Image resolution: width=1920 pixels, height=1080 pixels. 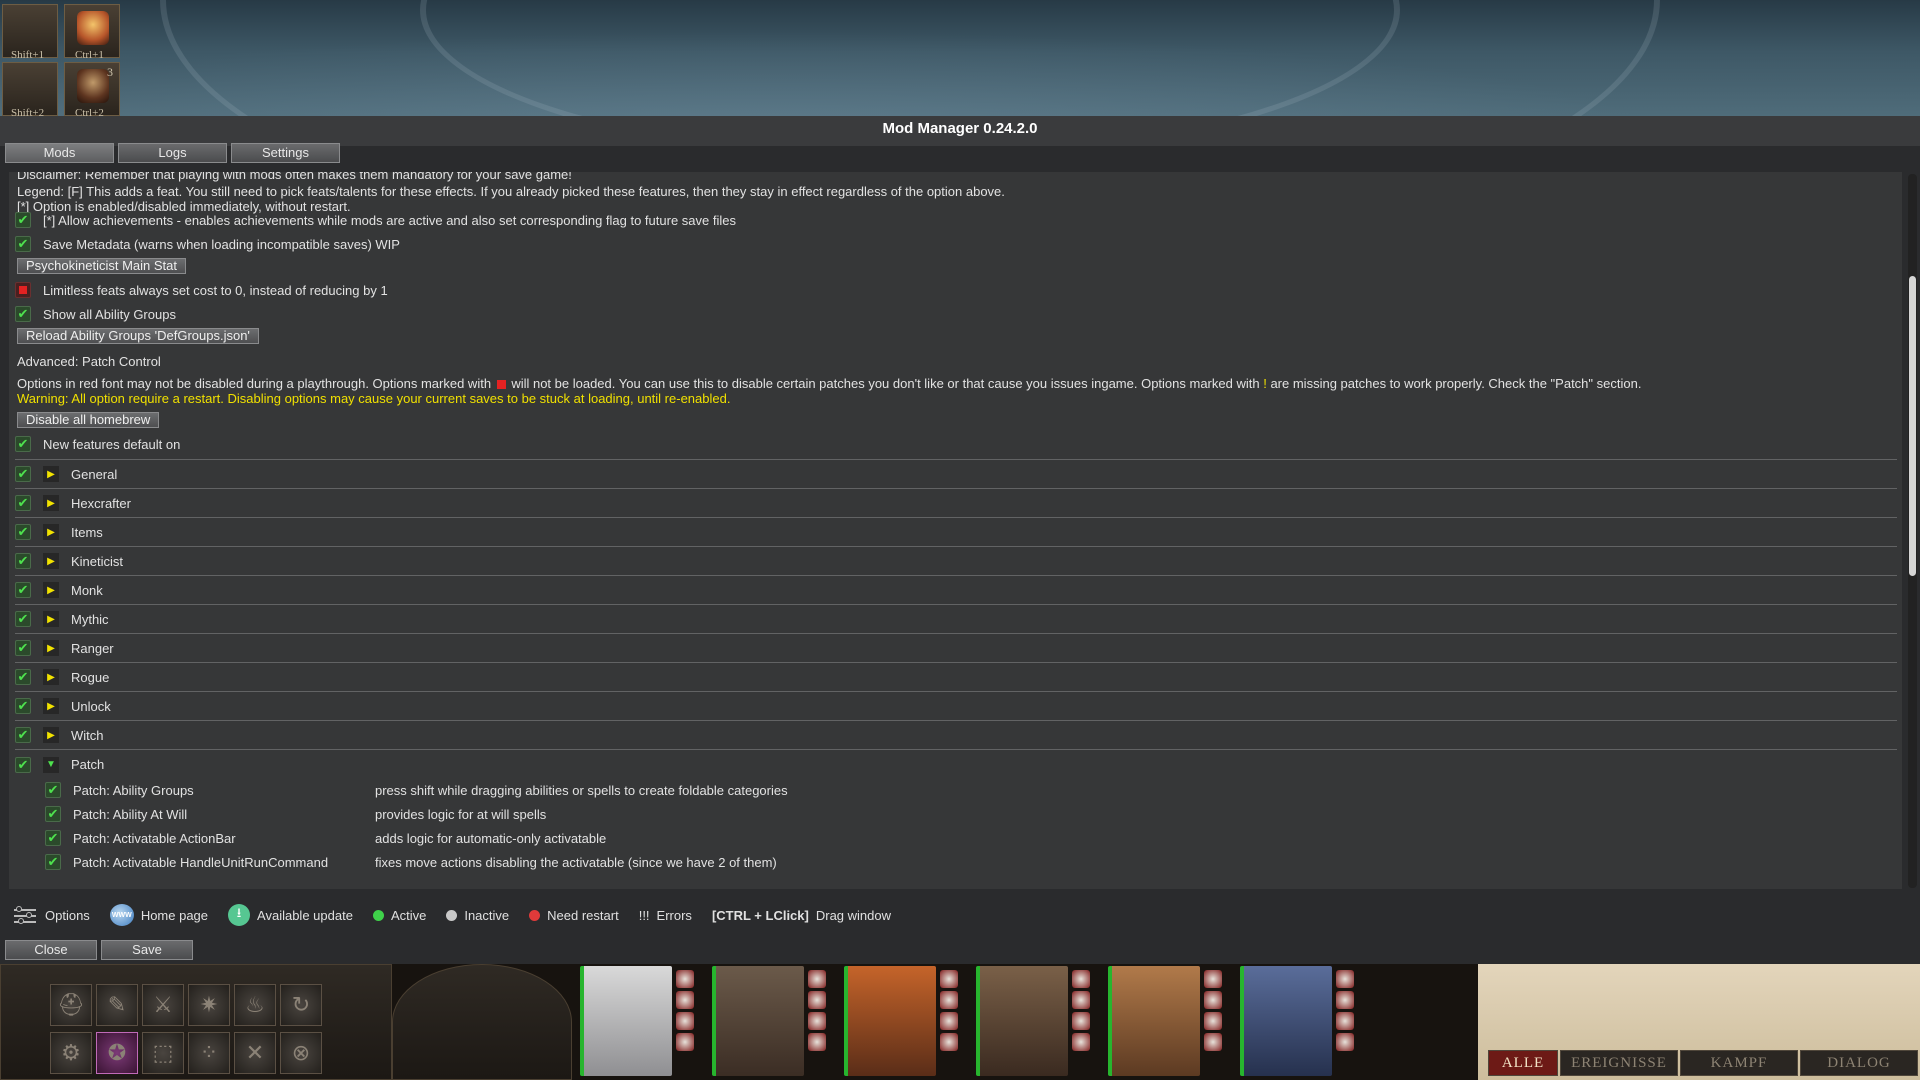 What do you see at coordinates (158, 915) in the screenshot?
I see `home-page-link: WWW Home page` at bounding box center [158, 915].